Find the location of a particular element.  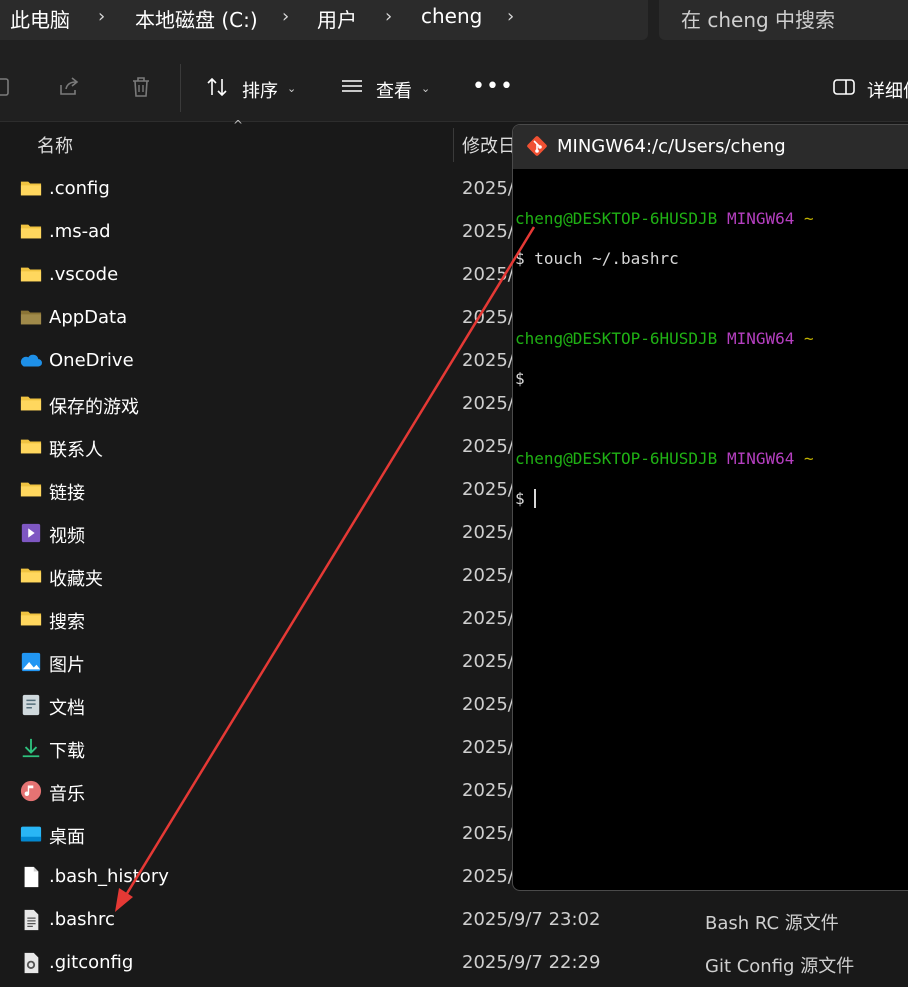

file-modified-date: 2025/9/7 22:29 is located at coordinates (531, 962).